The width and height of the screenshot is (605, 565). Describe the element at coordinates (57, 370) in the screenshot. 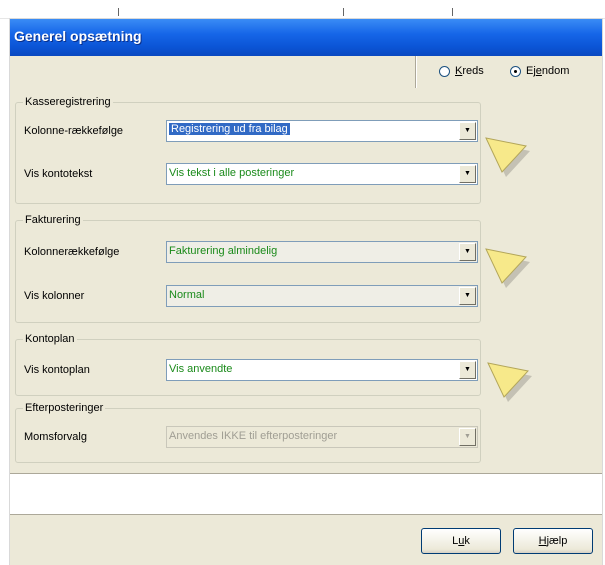

I see `field-label: Vis kontoplan` at that location.